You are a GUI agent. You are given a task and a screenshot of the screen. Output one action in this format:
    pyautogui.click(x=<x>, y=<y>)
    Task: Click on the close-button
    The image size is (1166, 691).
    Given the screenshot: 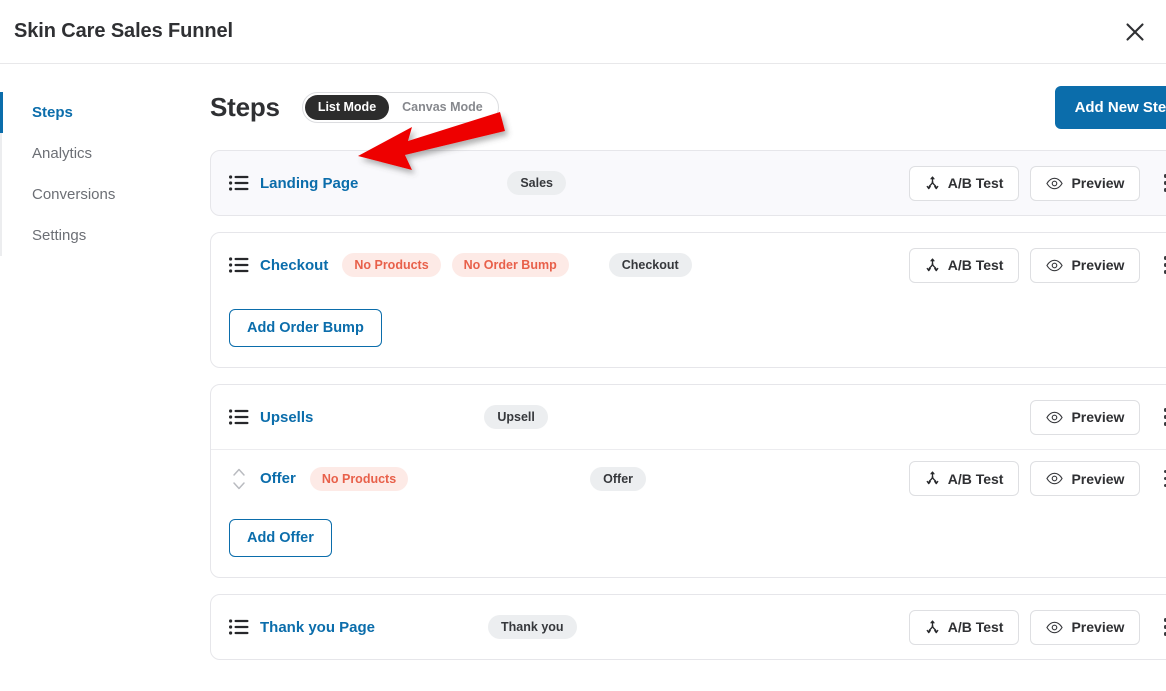 What is the action you would take?
    pyautogui.click(x=1135, y=32)
    